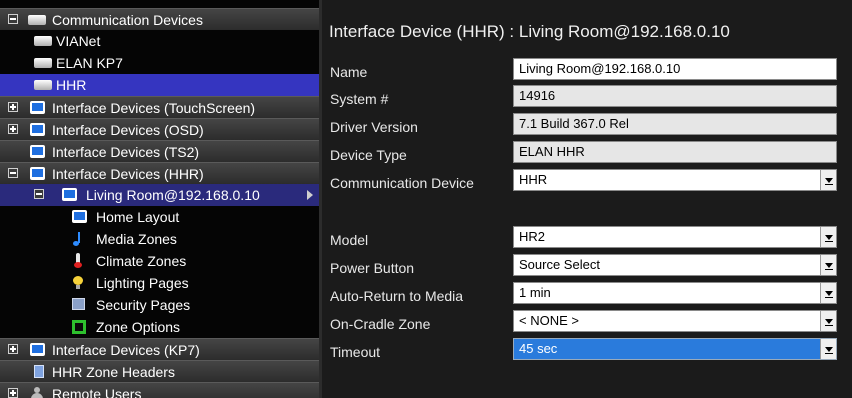  What do you see at coordinates (310, 195) in the screenshot?
I see `submenu-arrow-icon` at bounding box center [310, 195].